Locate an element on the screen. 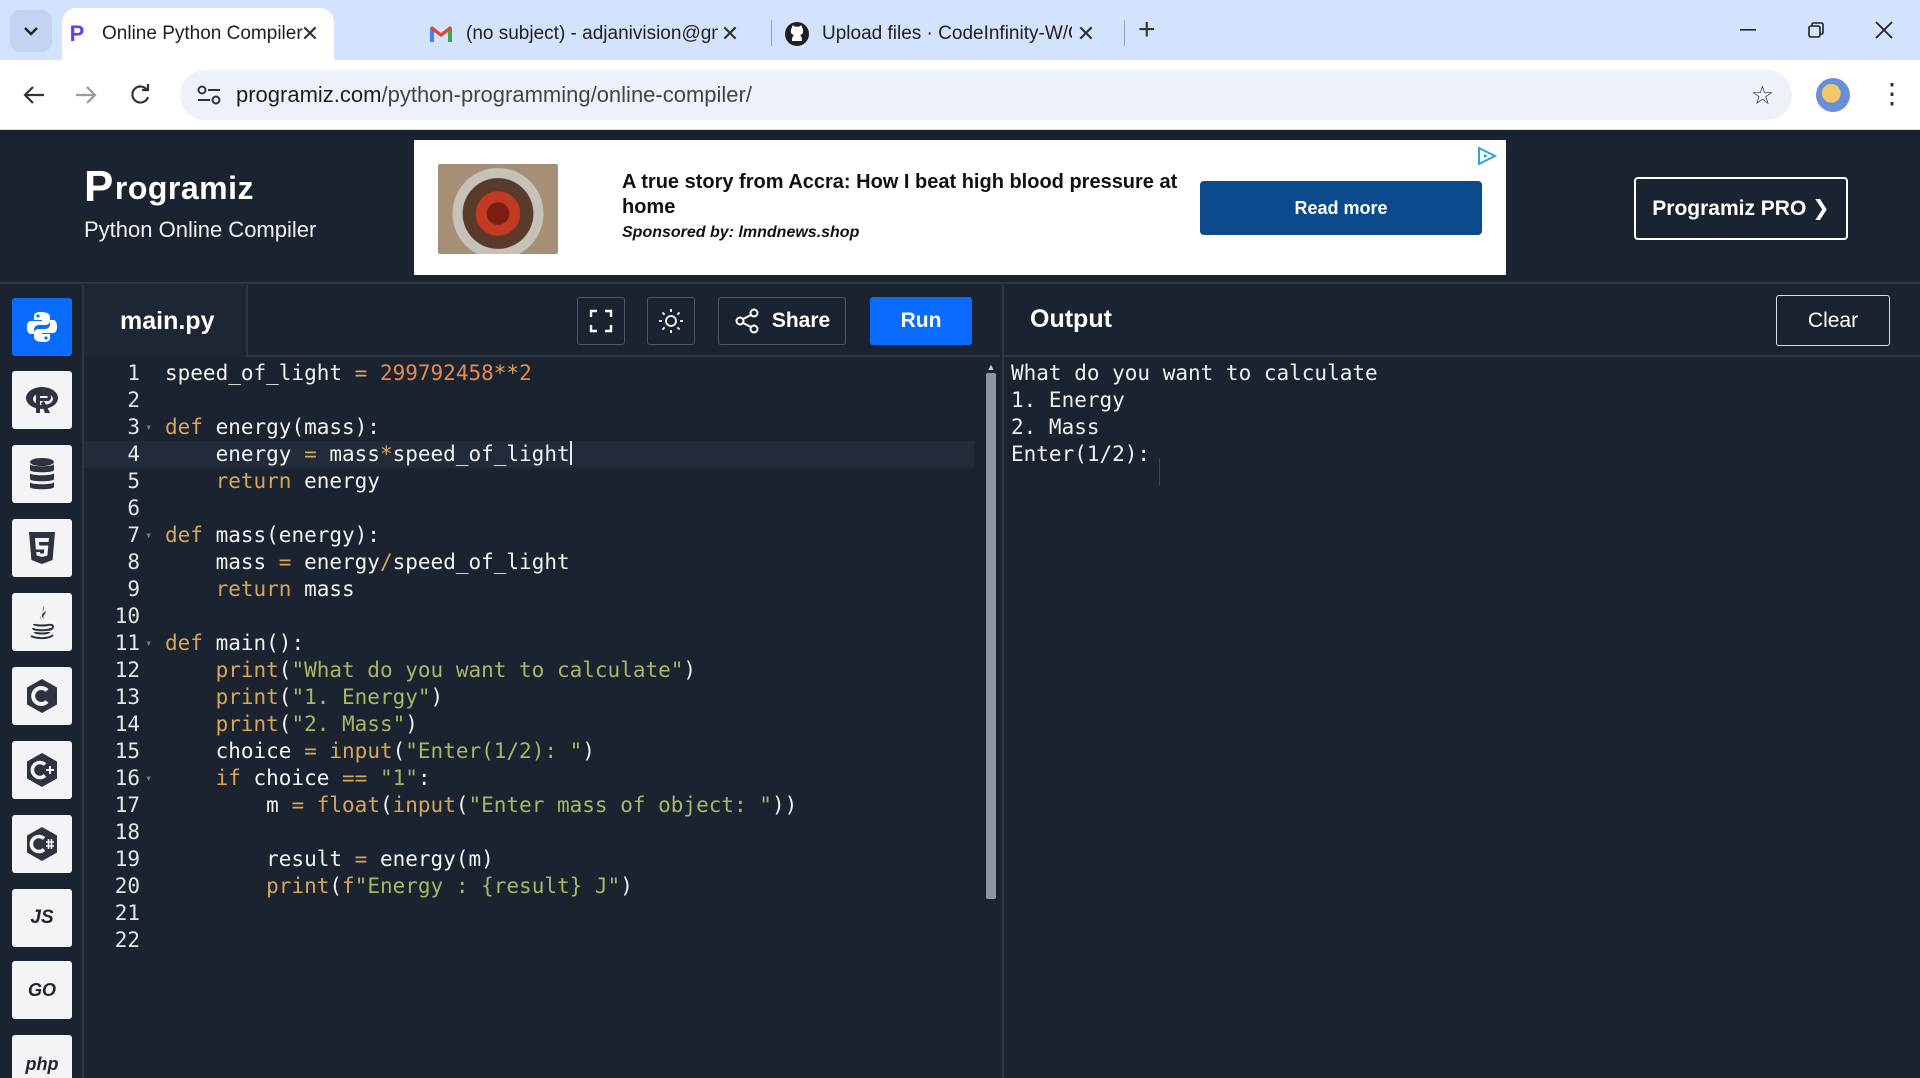  reload-button is located at coordinates (140, 95).